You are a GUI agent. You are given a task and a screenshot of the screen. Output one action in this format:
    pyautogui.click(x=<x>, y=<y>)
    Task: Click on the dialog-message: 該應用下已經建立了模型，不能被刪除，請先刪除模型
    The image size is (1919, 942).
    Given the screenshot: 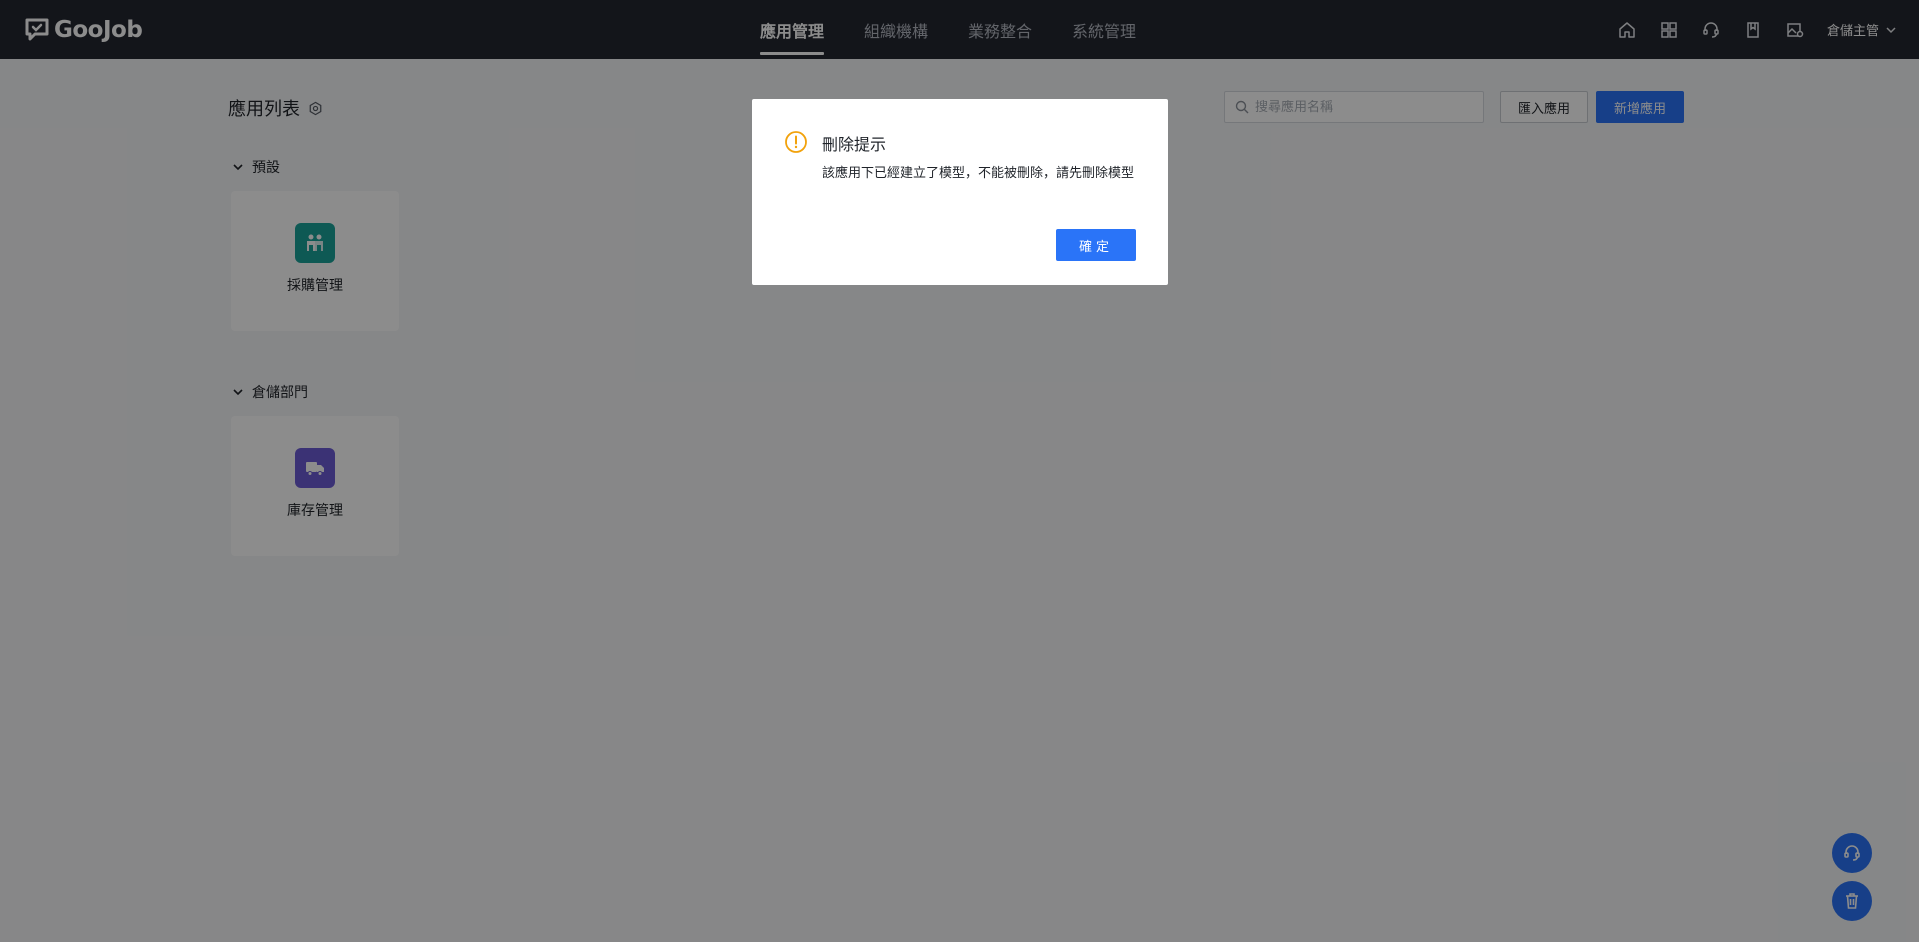 What is the action you would take?
    pyautogui.click(x=978, y=173)
    